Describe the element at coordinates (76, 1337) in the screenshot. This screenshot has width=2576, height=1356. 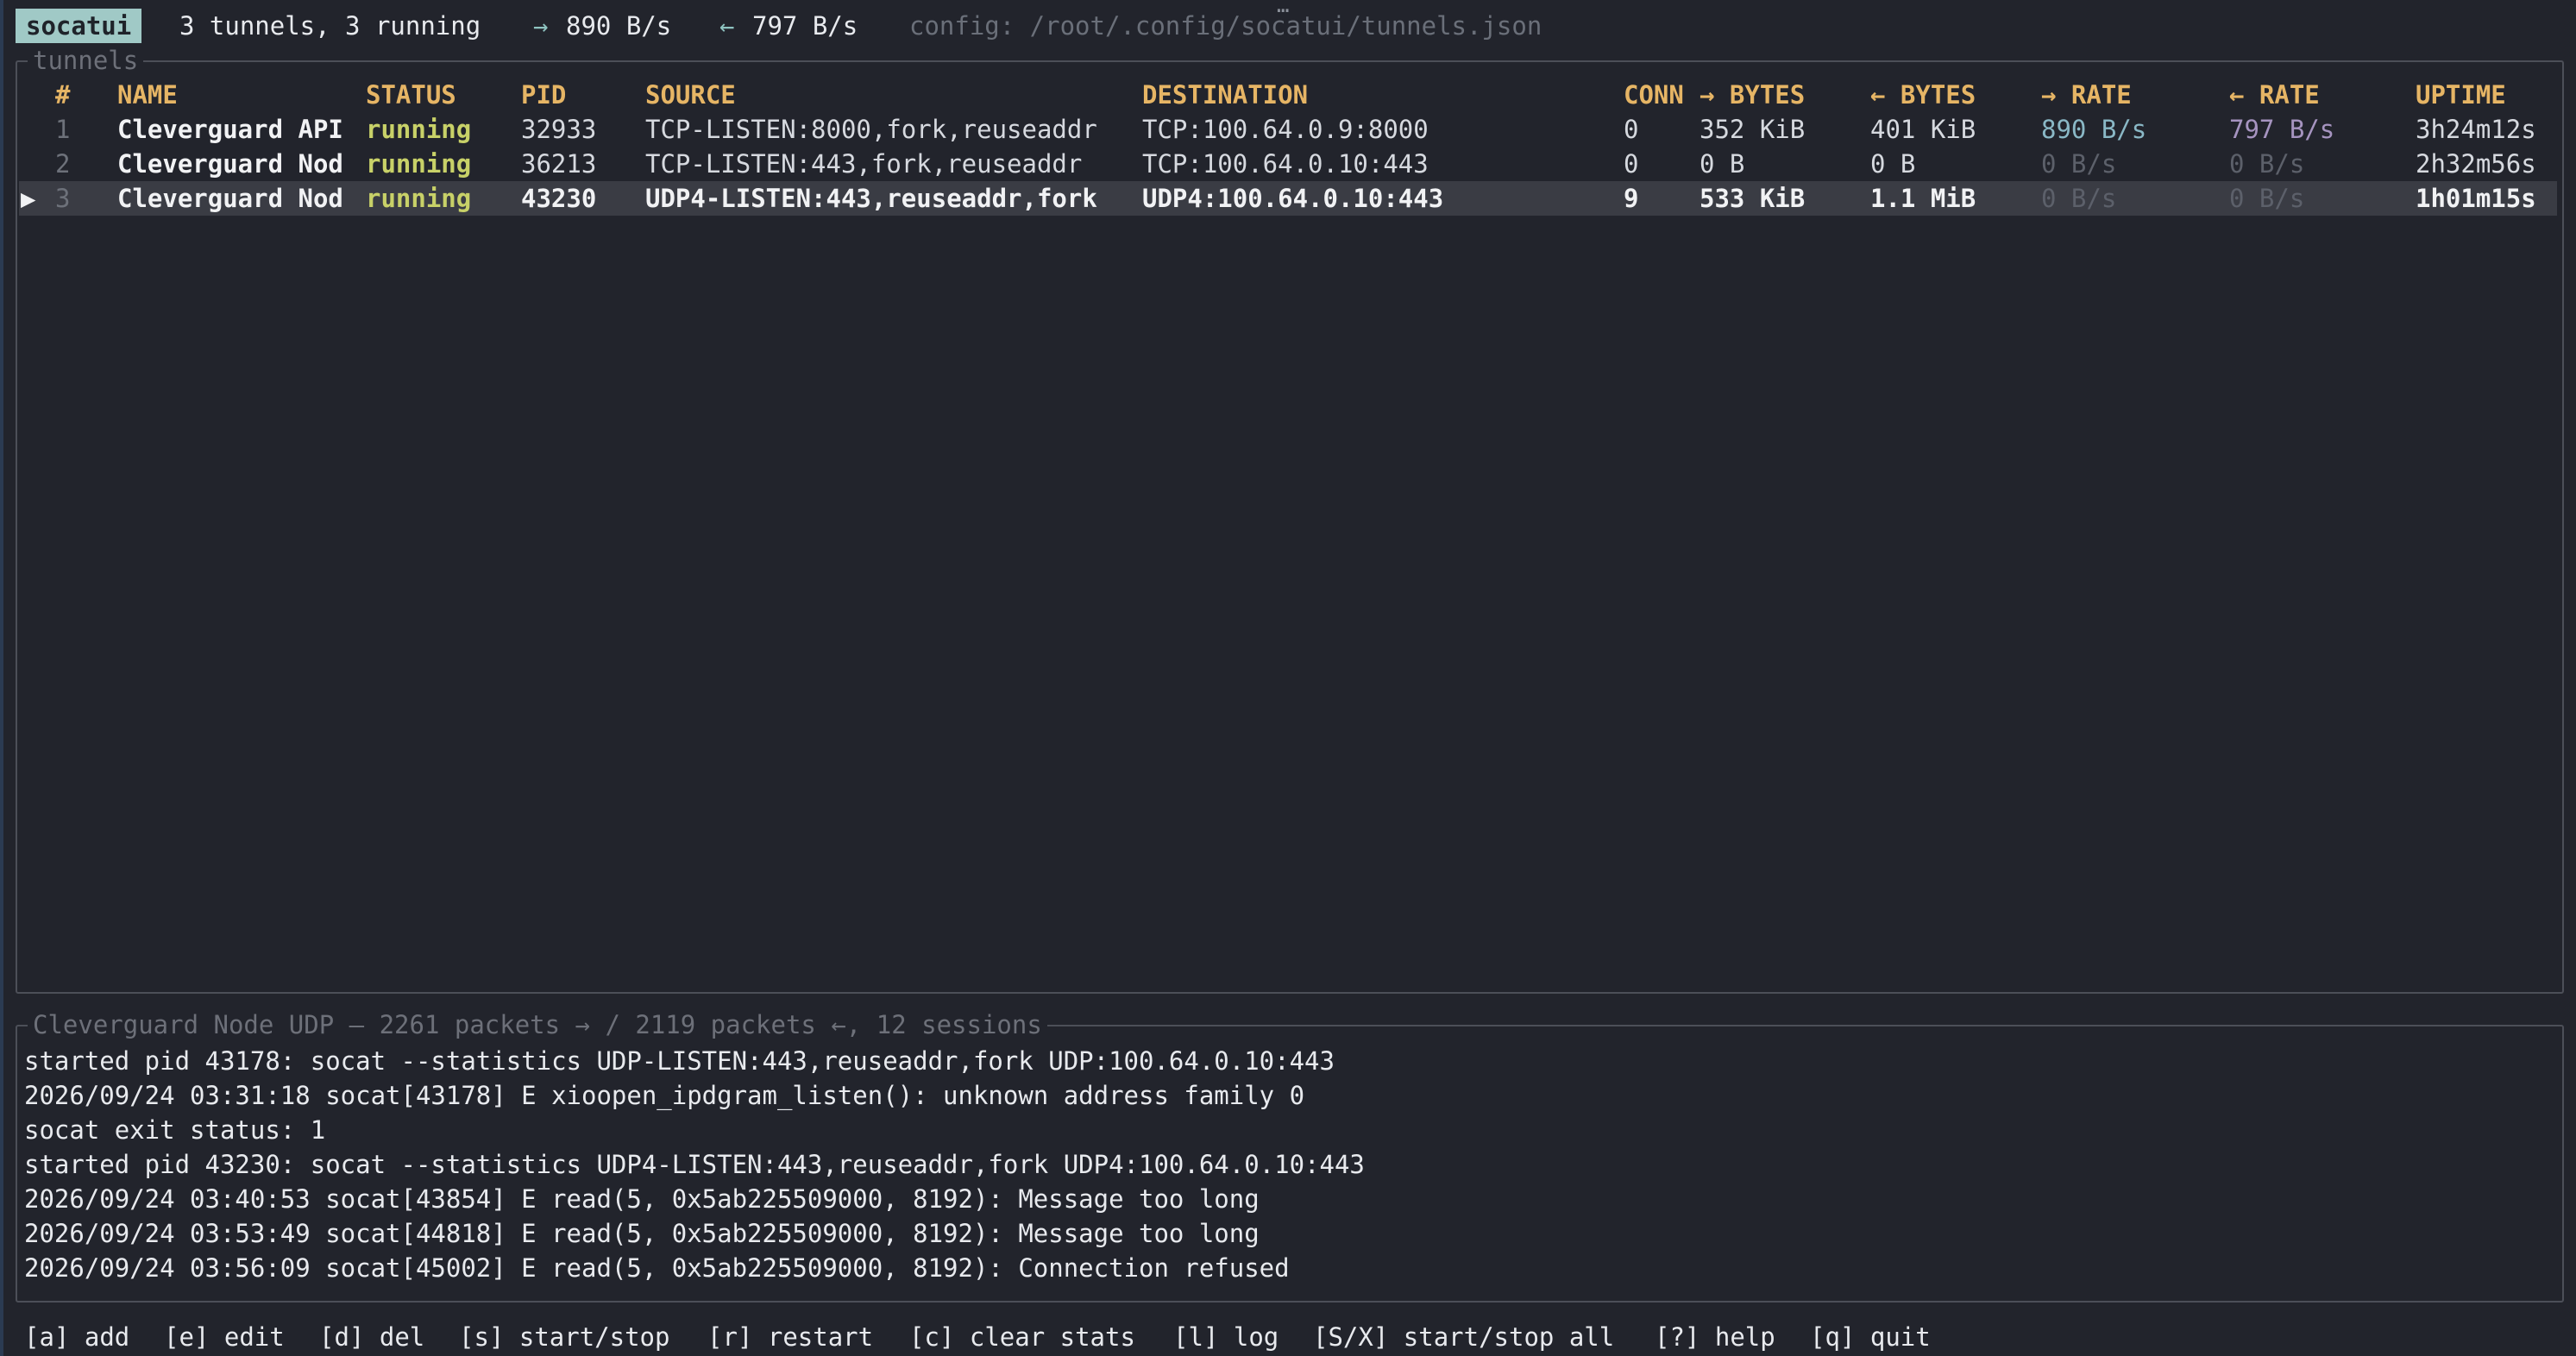
I see `key-add-hint: [a] add` at that location.